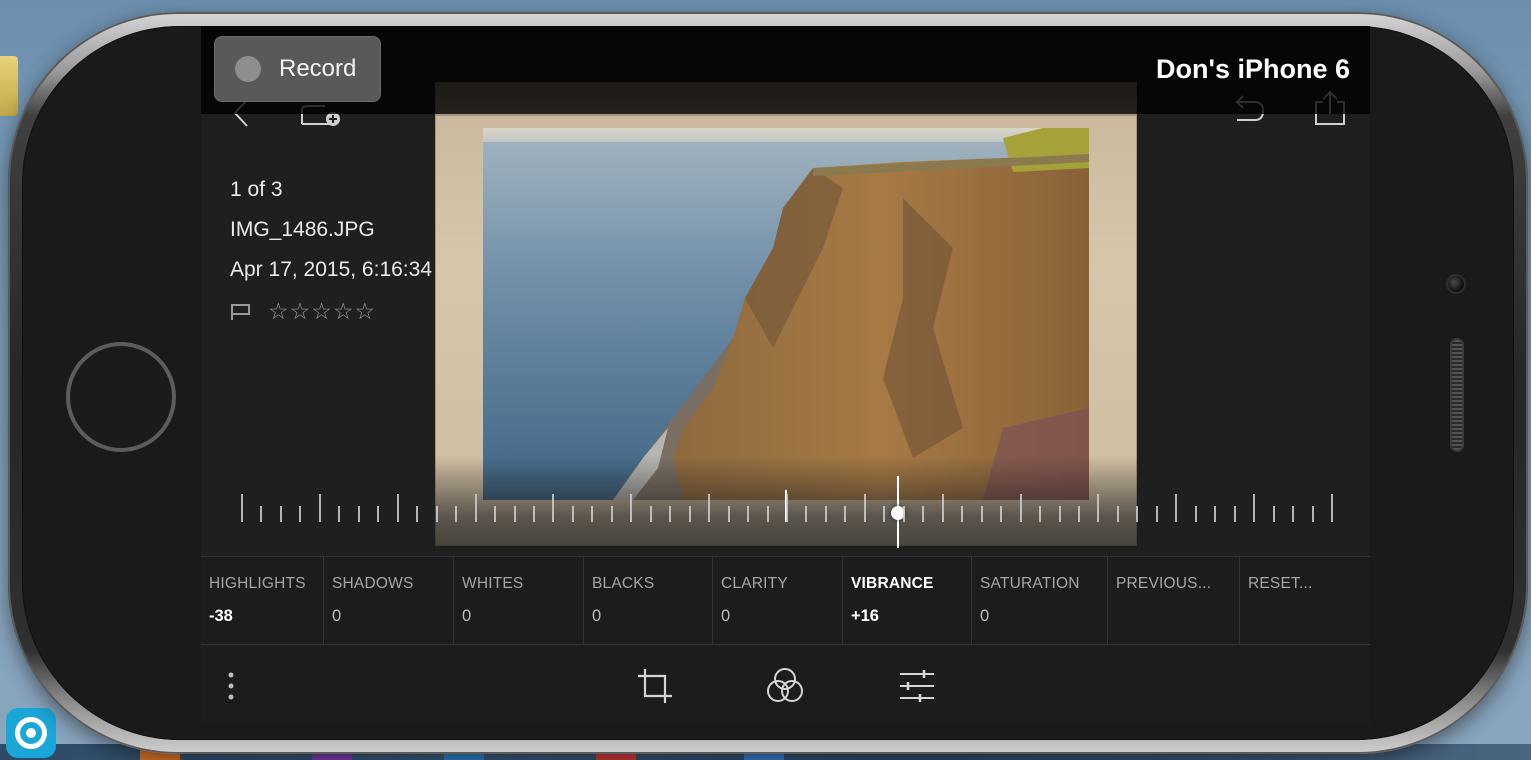 The image size is (1531, 760). What do you see at coordinates (256, 189) in the screenshot?
I see `photo-counter: 1 of 3` at bounding box center [256, 189].